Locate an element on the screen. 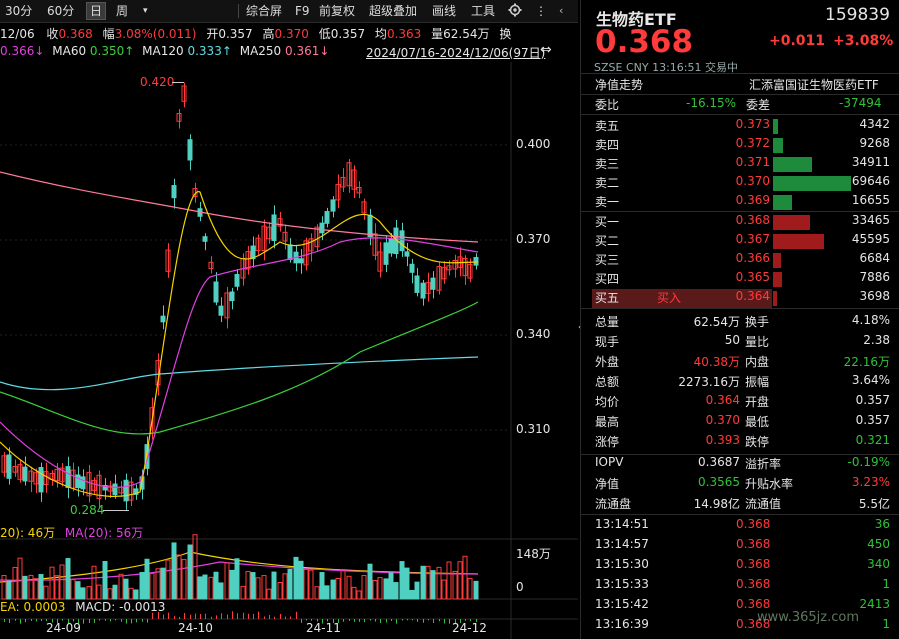 This screenshot has width=899, height=639. tick-volume: 1 is located at coordinates (886, 624).